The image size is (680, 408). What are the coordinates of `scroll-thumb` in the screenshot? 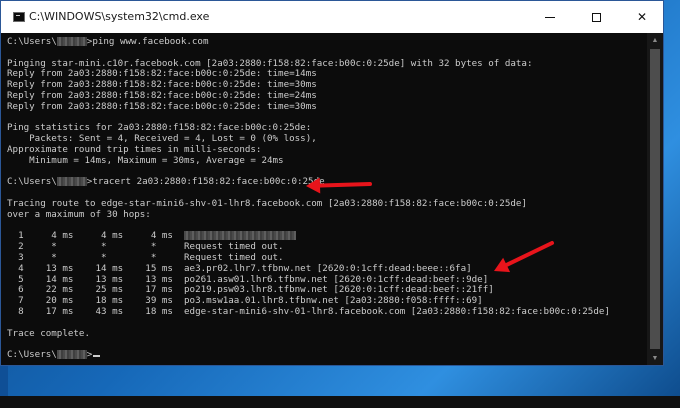 It's located at (655, 199).